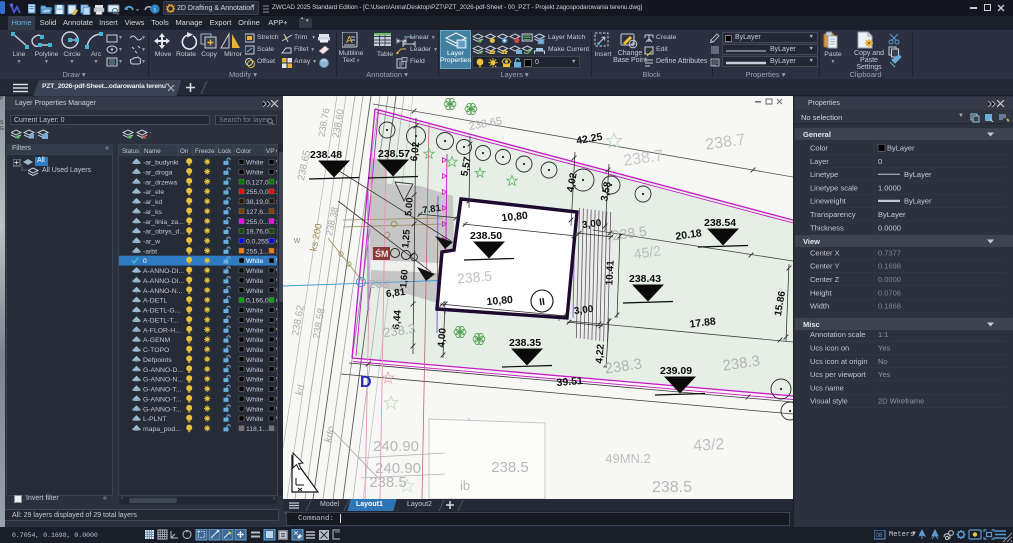 The image size is (1013, 543). What do you see at coordinates (889, 187) in the screenshot?
I see `svg-text: 1.0000` at bounding box center [889, 187].